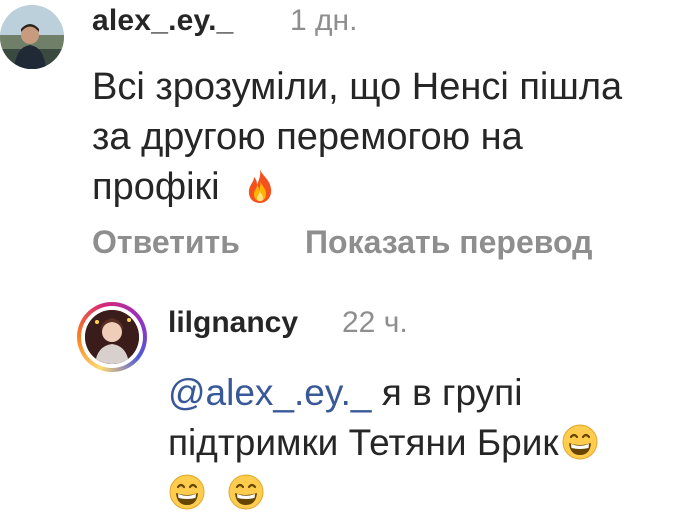 This screenshot has height=525, width=700. Describe the element at coordinates (156, 187) in the screenshot. I see `comment-text-segment: профікі` at that location.